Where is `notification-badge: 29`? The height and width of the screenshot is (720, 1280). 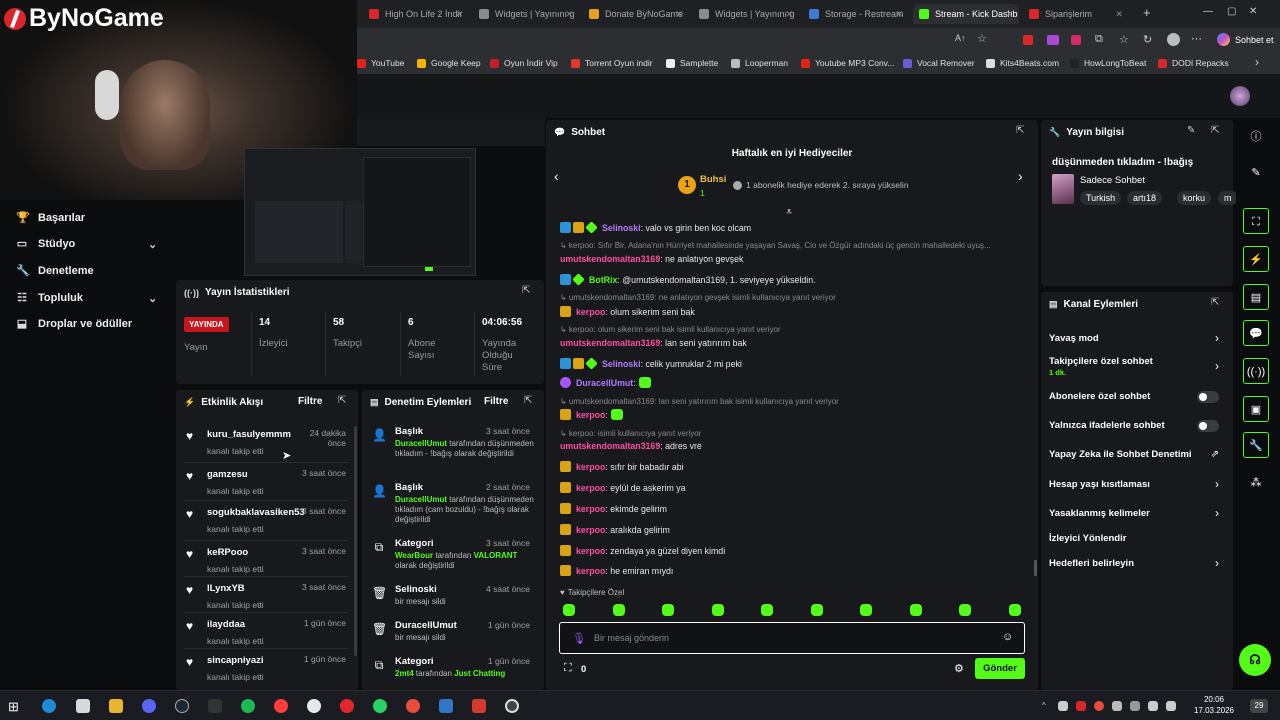 notification-badge: 29 is located at coordinates (1259, 706).